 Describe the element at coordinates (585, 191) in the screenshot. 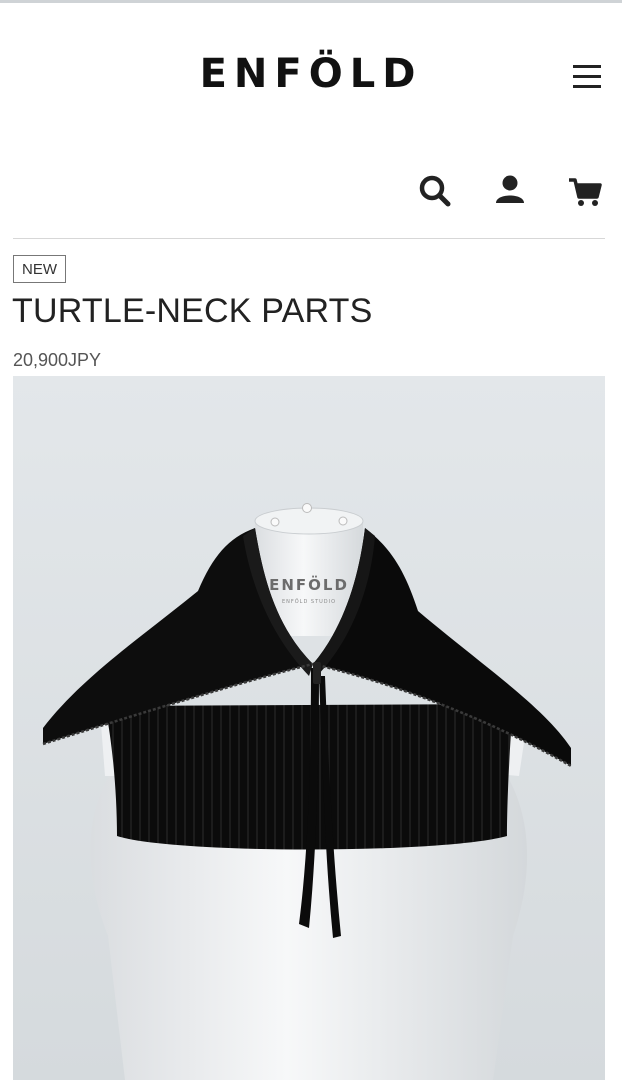

I see `cart-icon` at that location.